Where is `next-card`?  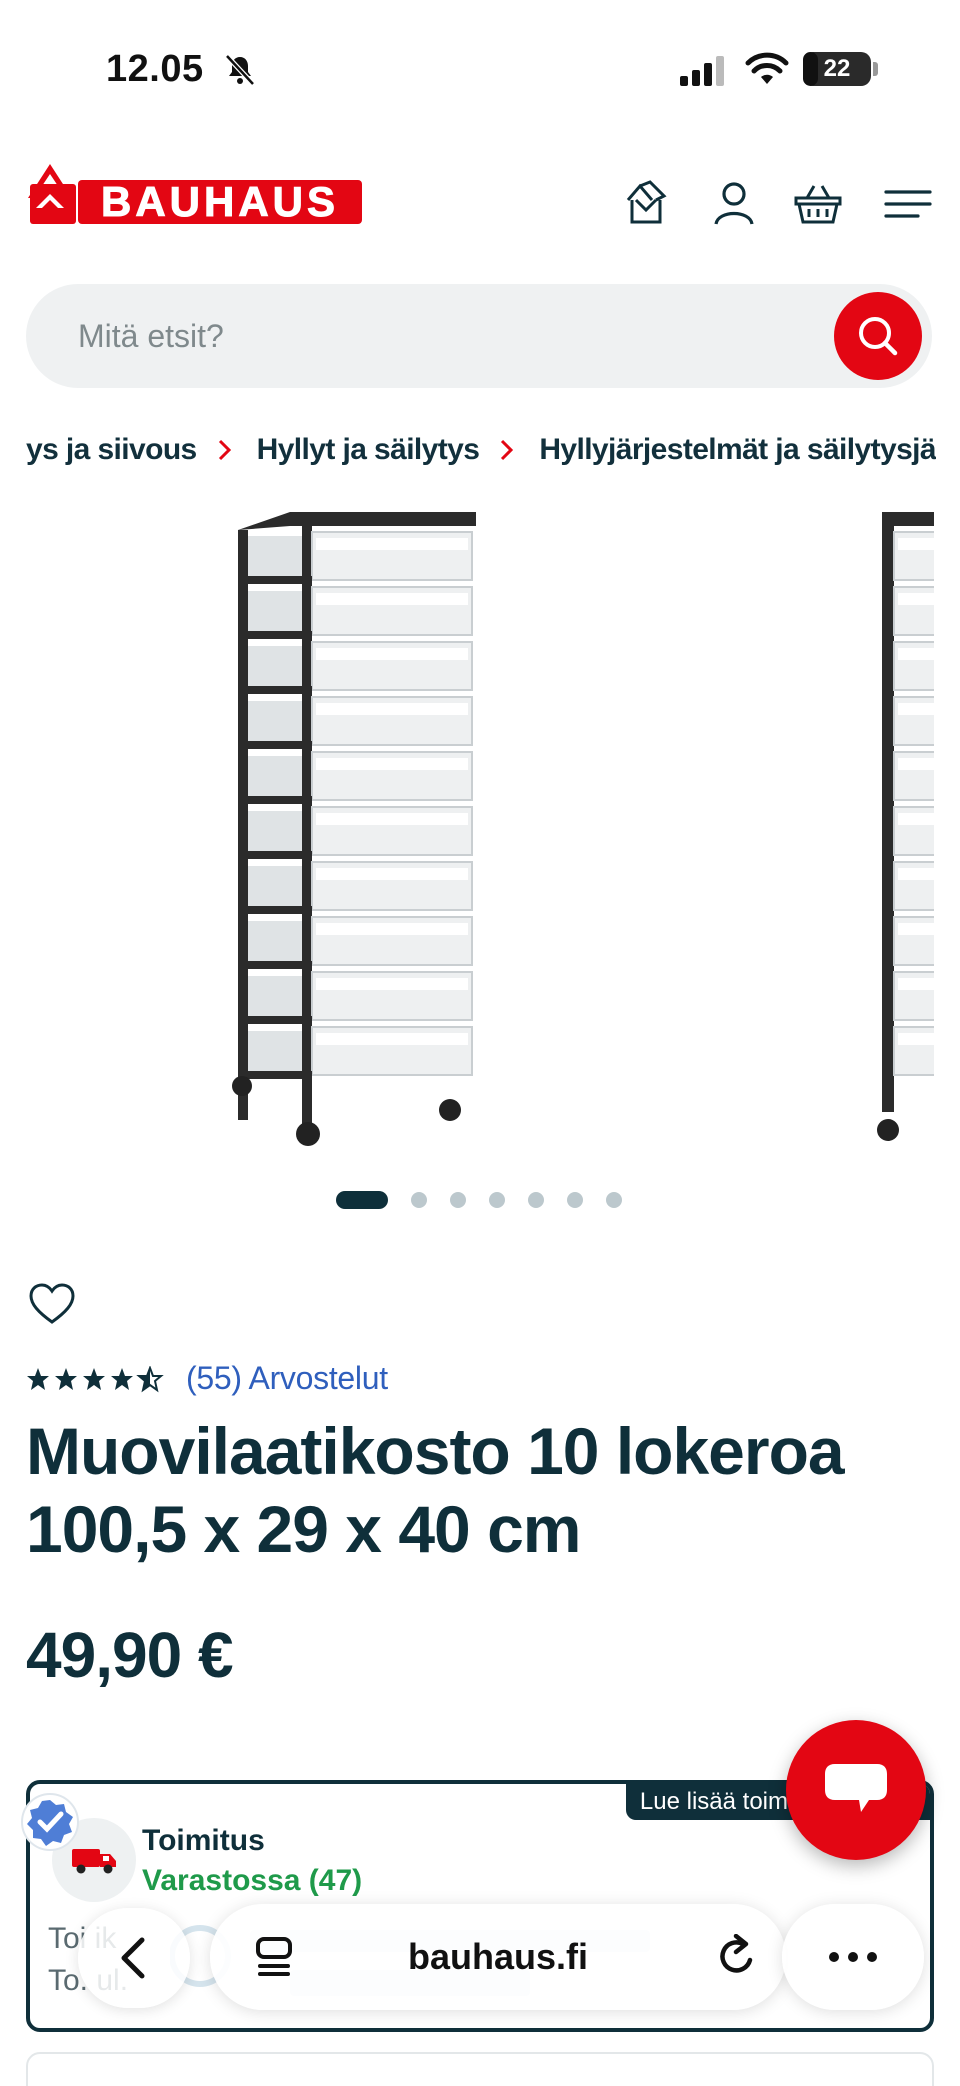
next-card is located at coordinates (480, 2069).